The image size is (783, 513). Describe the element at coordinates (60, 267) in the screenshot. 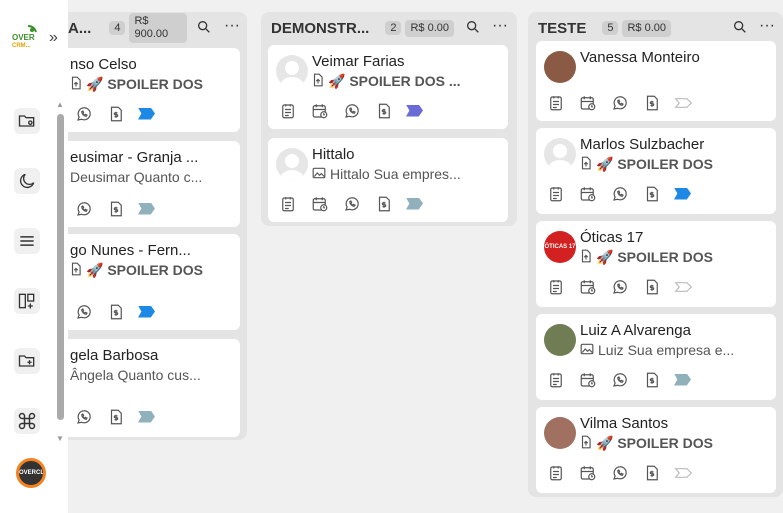

I see `scrollbar-thumb` at that location.